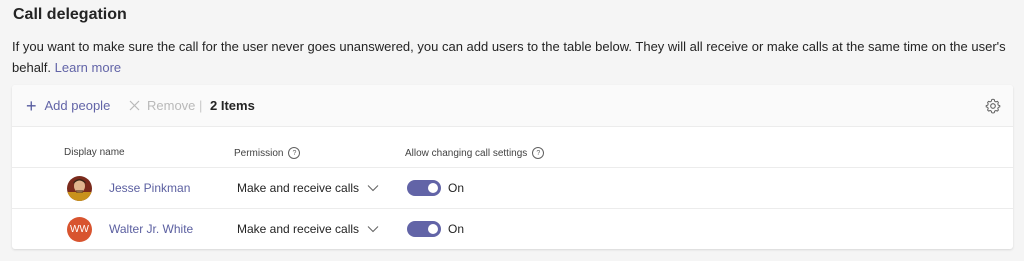 The height and width of the screenshot is (261, 1024). I want to click on column-header-permission: Permission ?, so click(267, 153).